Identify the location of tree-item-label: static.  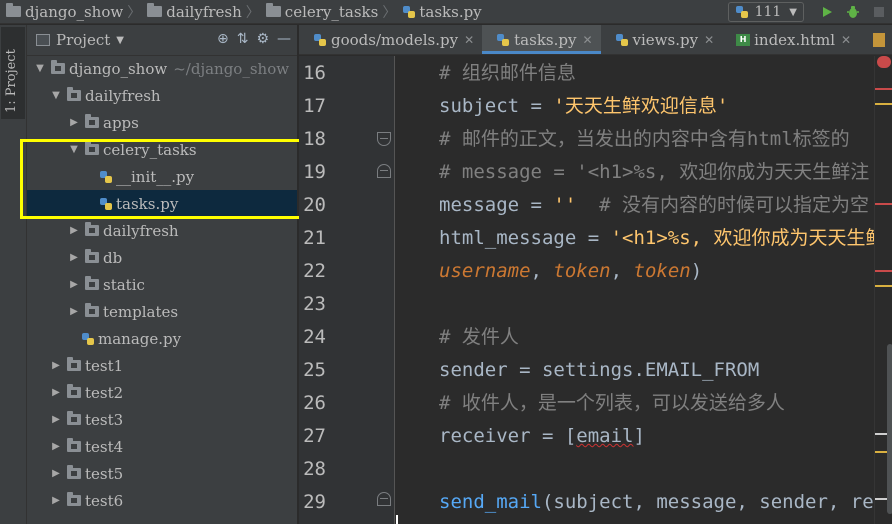
(124, 284).